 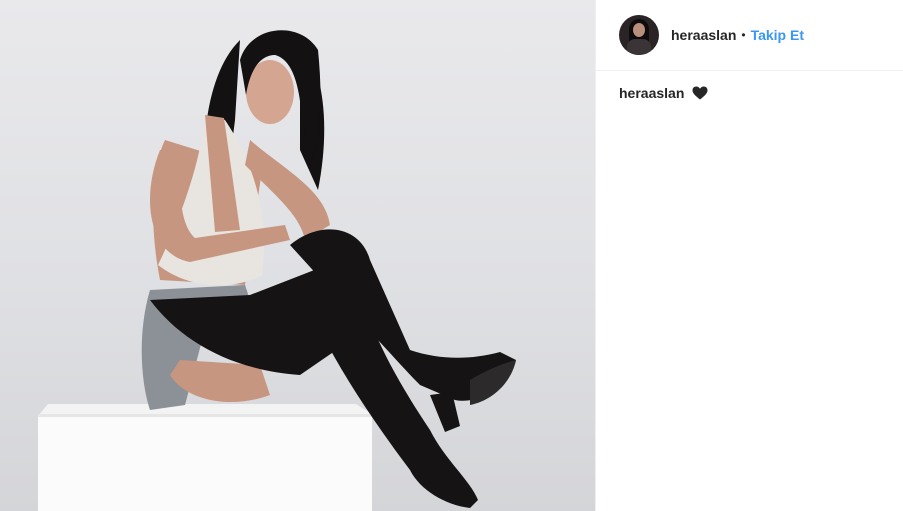 I want to click on author-username: heraaslan, so click(x=703, y=35).